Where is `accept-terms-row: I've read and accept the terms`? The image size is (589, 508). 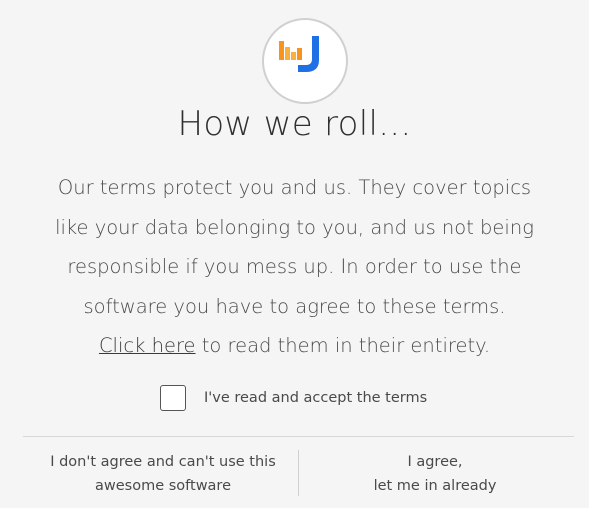 accept-terms-row: I've read and accept the terms is located at coordinates (293, 398).